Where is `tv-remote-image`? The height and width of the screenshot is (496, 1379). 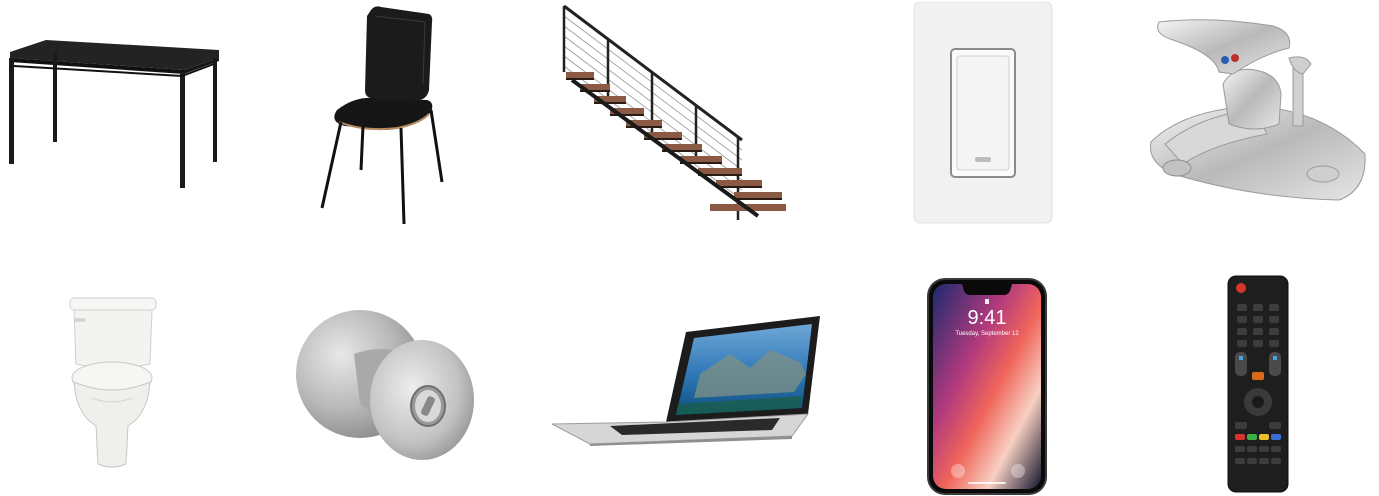 tv-remote-image is located at coordinates (1258, 384).